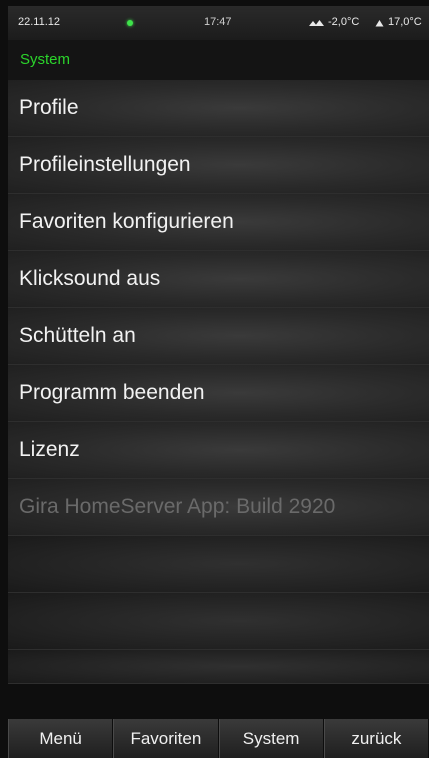 This screenshot has height=758, width=429. I want to click on status-date: 22.11.12, so click(39, 22).